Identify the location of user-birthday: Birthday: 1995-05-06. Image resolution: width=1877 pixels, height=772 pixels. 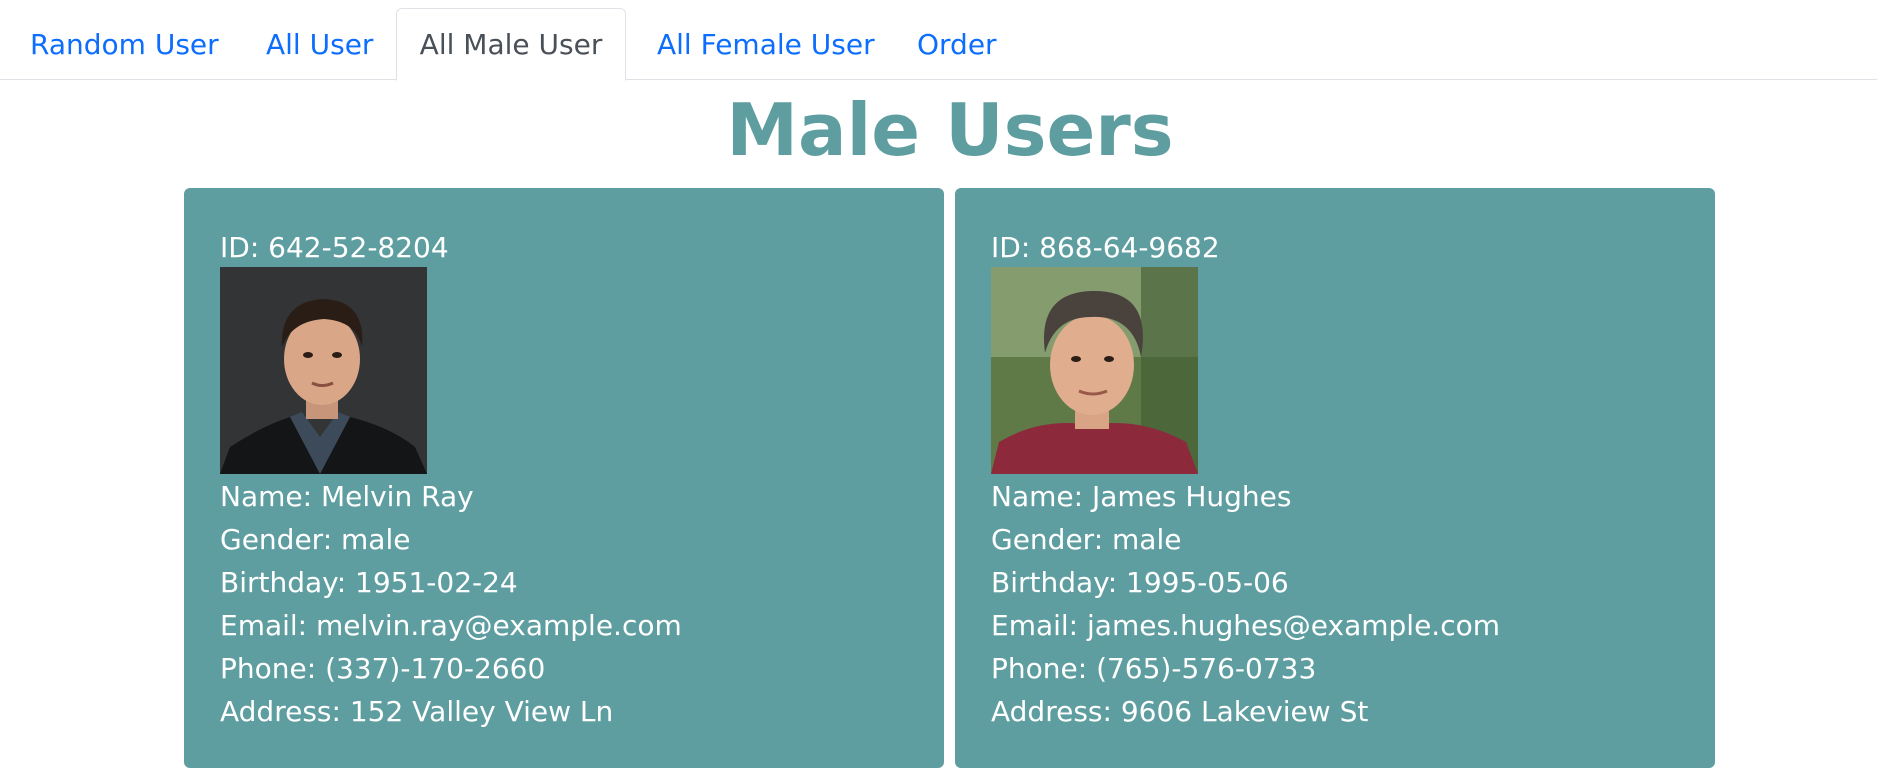
(1140, 582).